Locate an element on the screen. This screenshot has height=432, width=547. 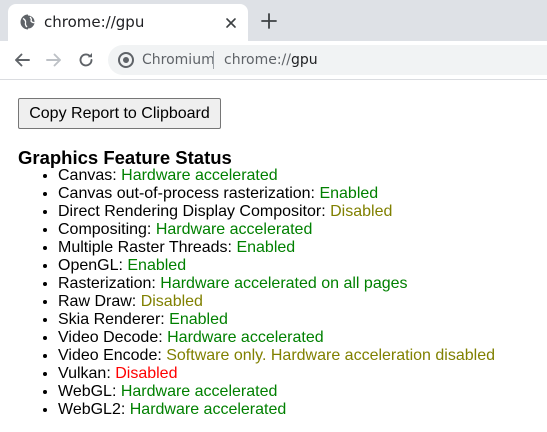
list-item: WebGL: Hardware accelerated is located at coordinates (276, 392).